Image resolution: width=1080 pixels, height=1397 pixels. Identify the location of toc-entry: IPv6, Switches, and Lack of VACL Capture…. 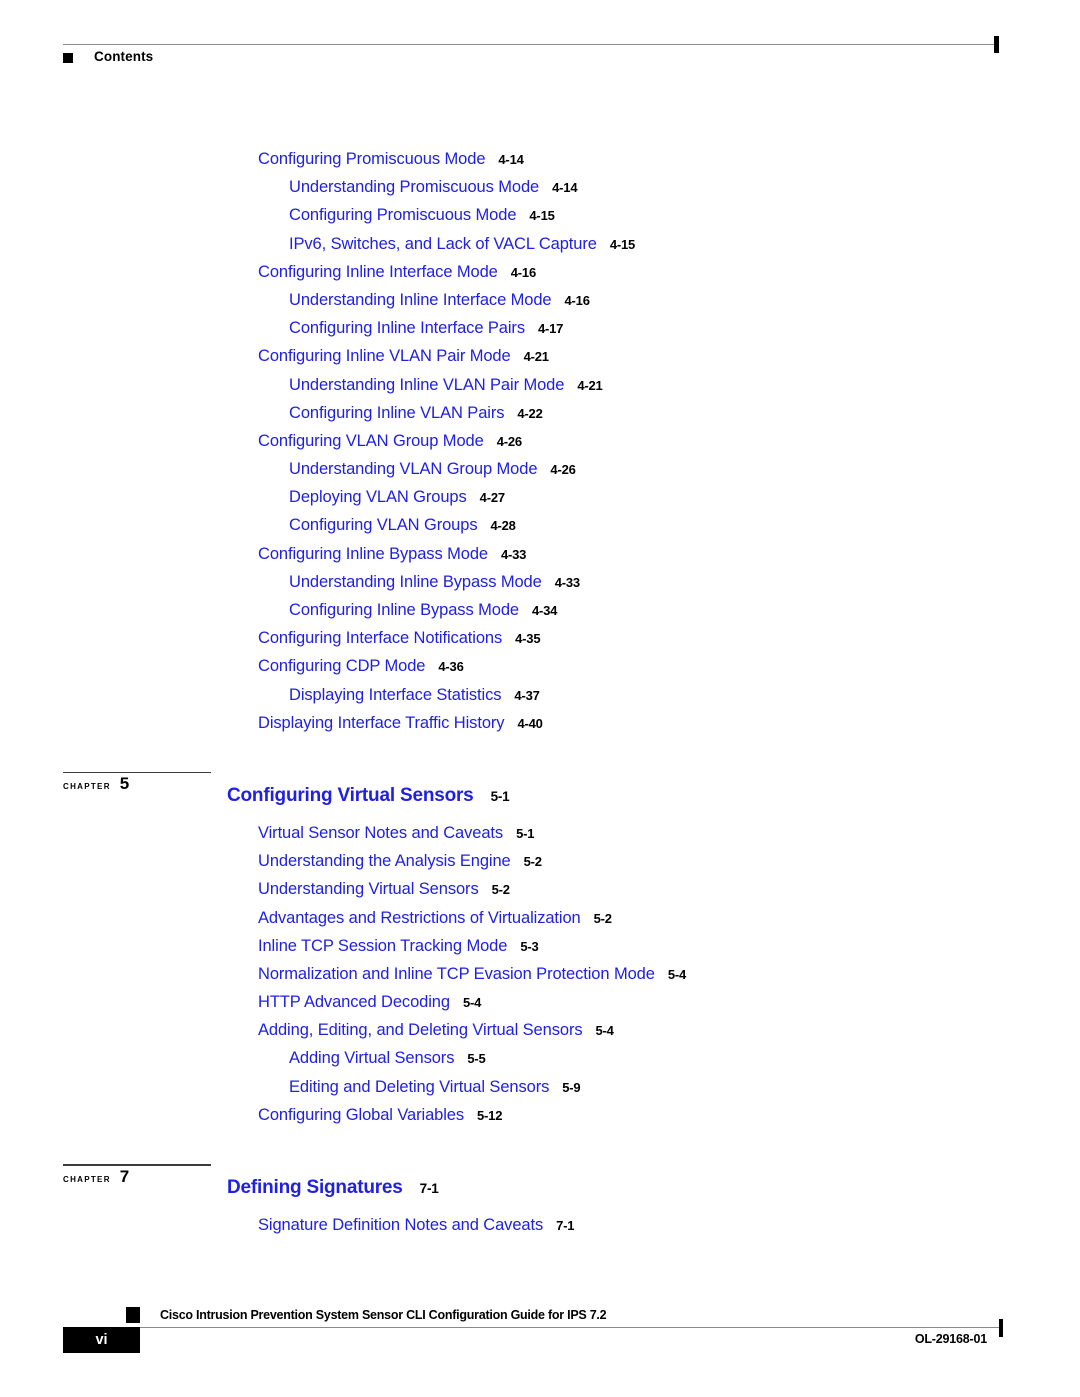
(540, 249).